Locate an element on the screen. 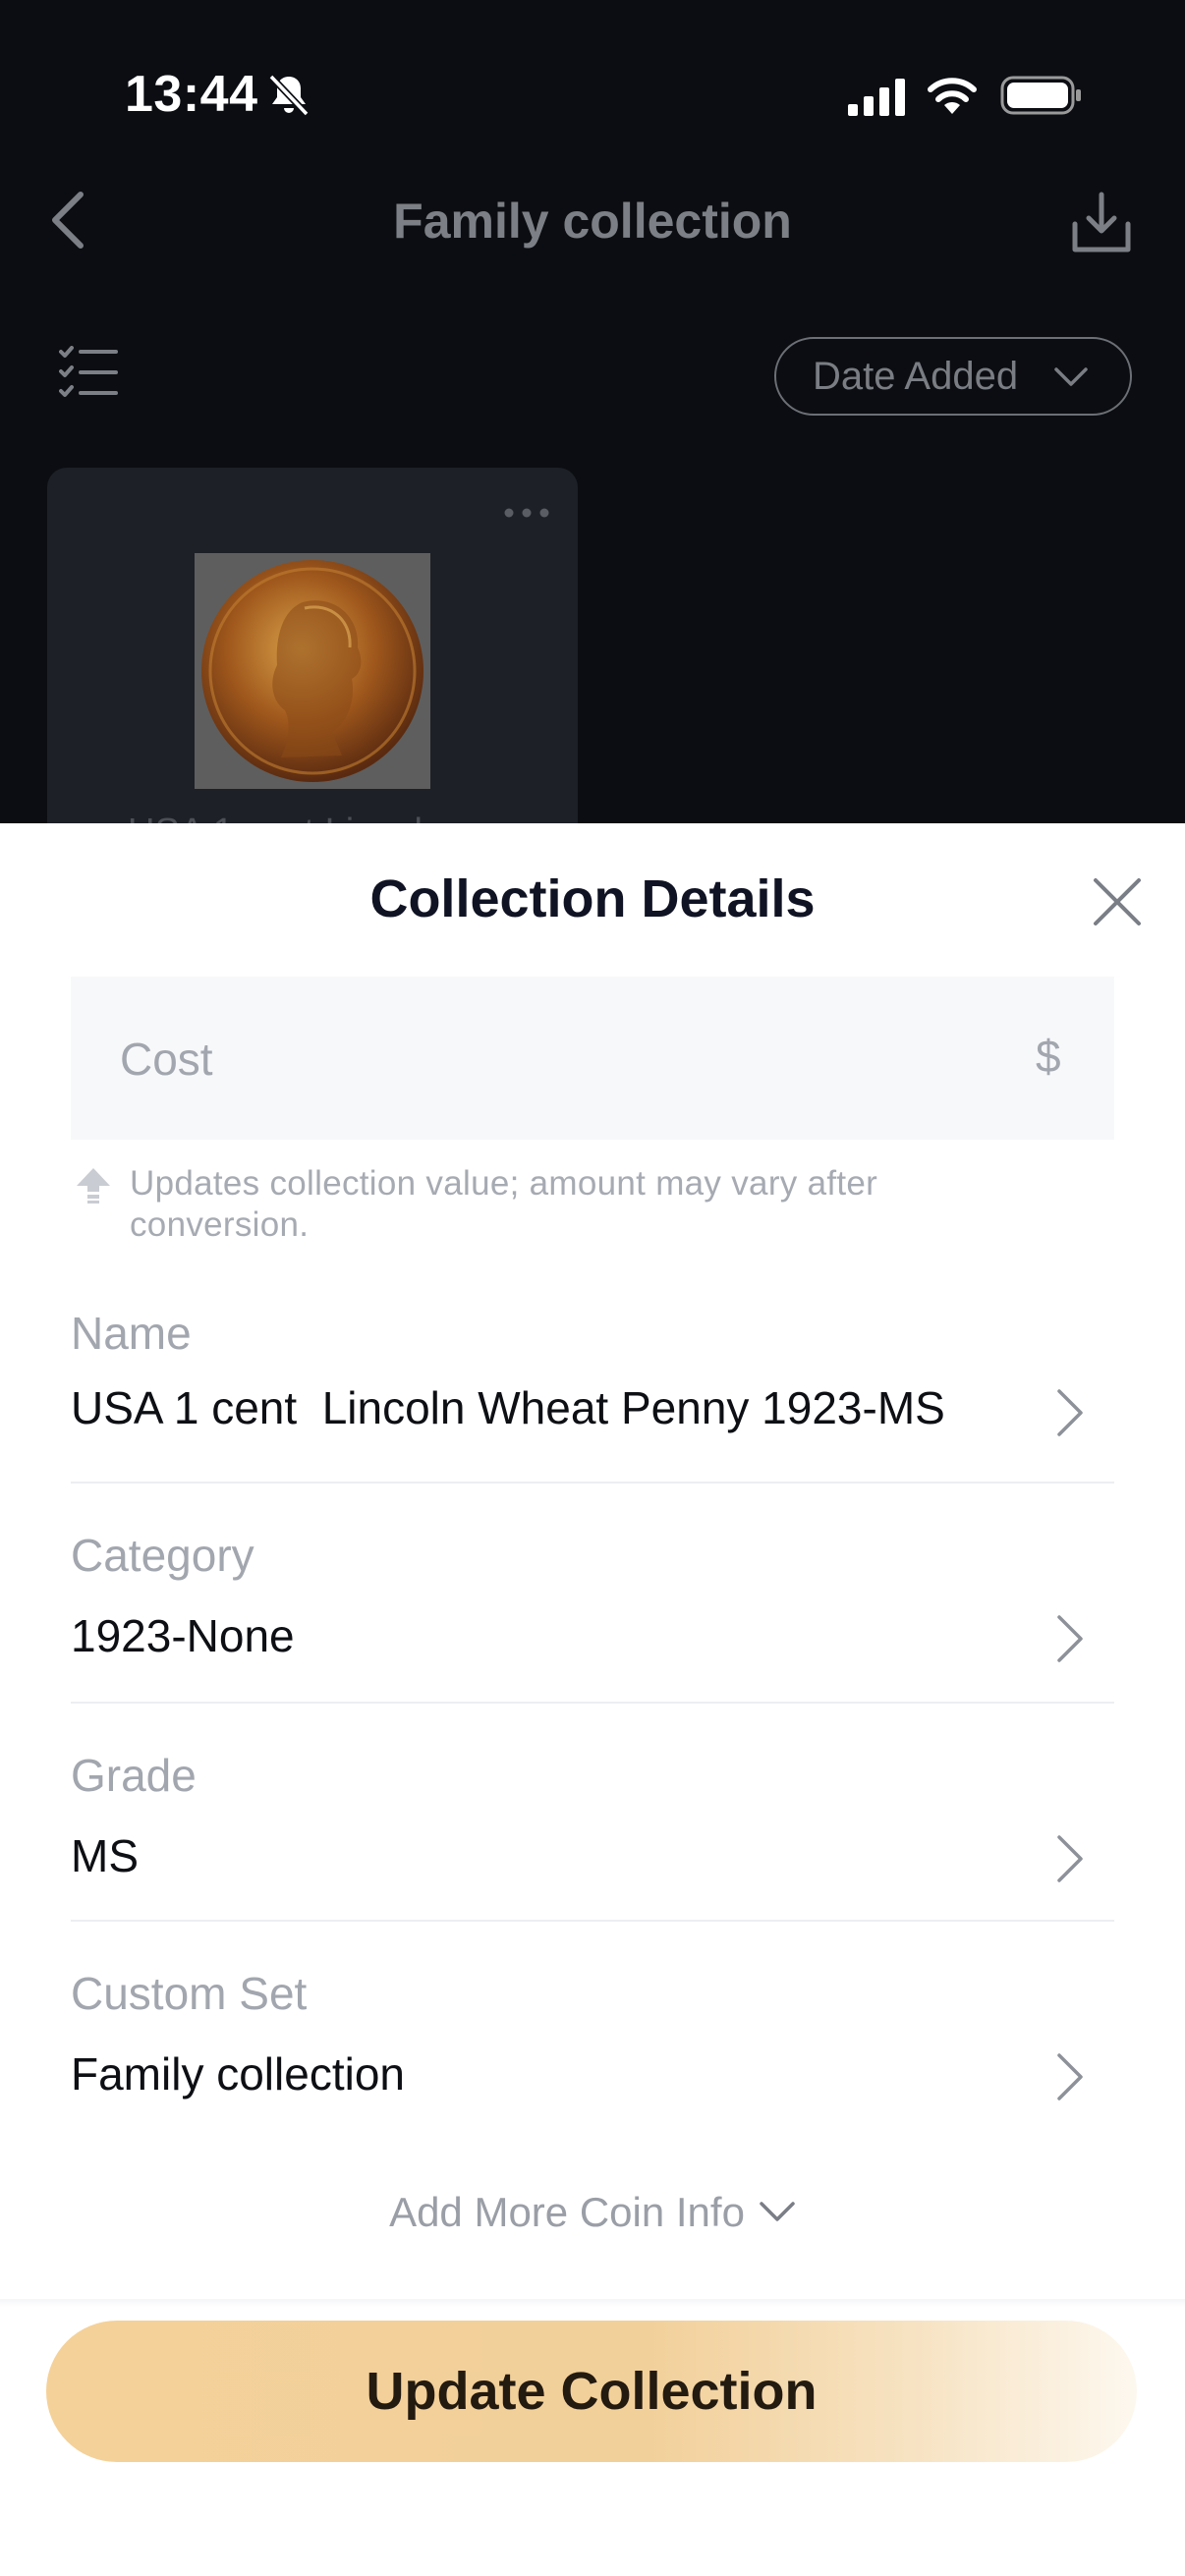 Image resolution: width=1185 pixels, height=2576 pixels. more-options-icon is located at coordinates (527, 513).